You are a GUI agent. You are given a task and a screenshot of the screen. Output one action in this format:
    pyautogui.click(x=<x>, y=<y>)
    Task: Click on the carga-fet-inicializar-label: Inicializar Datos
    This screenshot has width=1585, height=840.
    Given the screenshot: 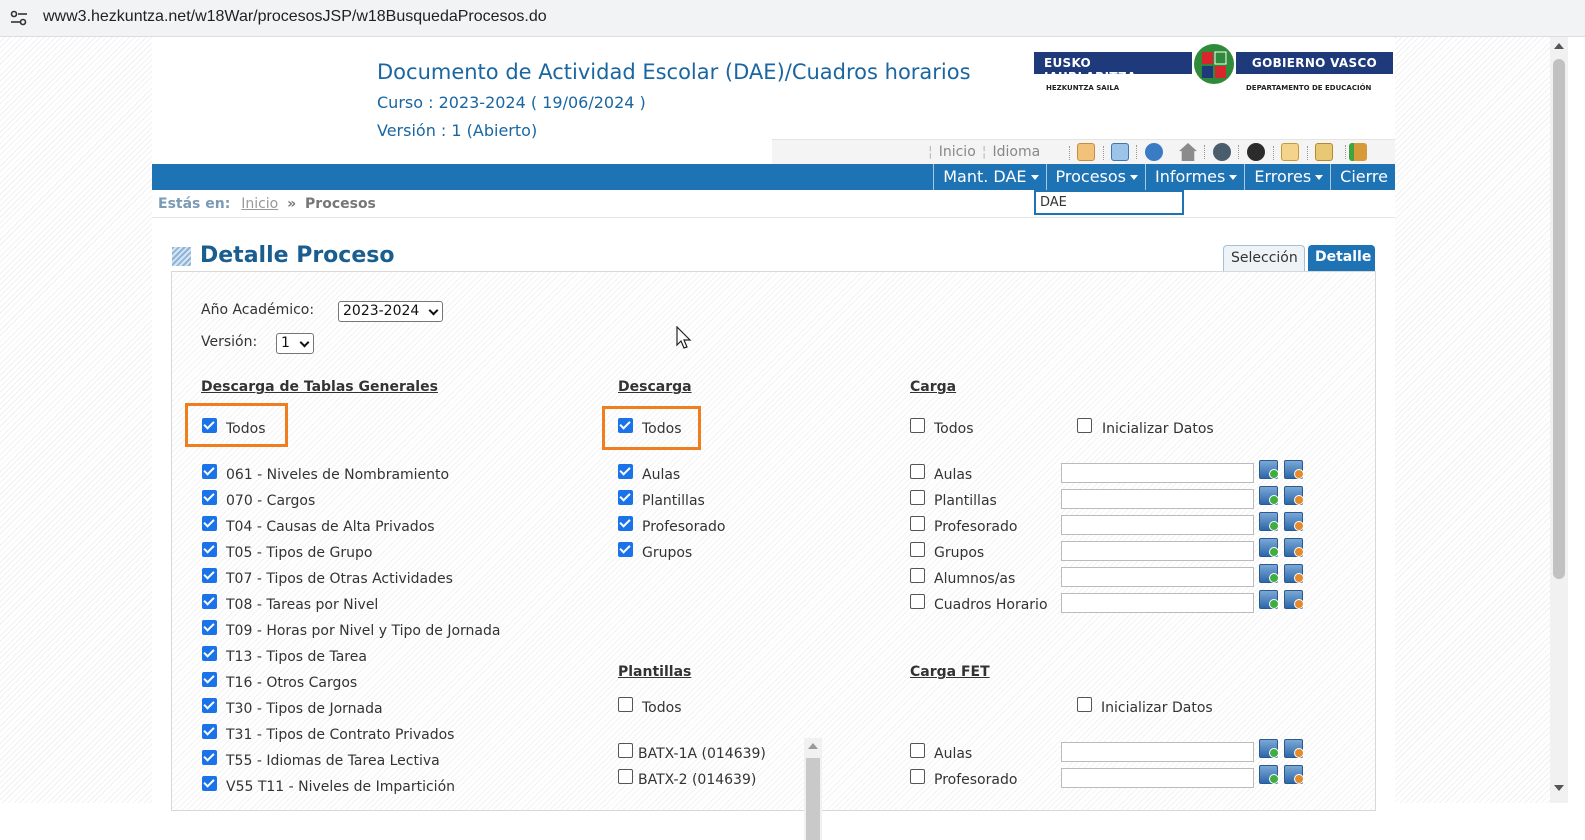 What is the action you would take?
    pyautogui.click(x=1157, y=708)
    